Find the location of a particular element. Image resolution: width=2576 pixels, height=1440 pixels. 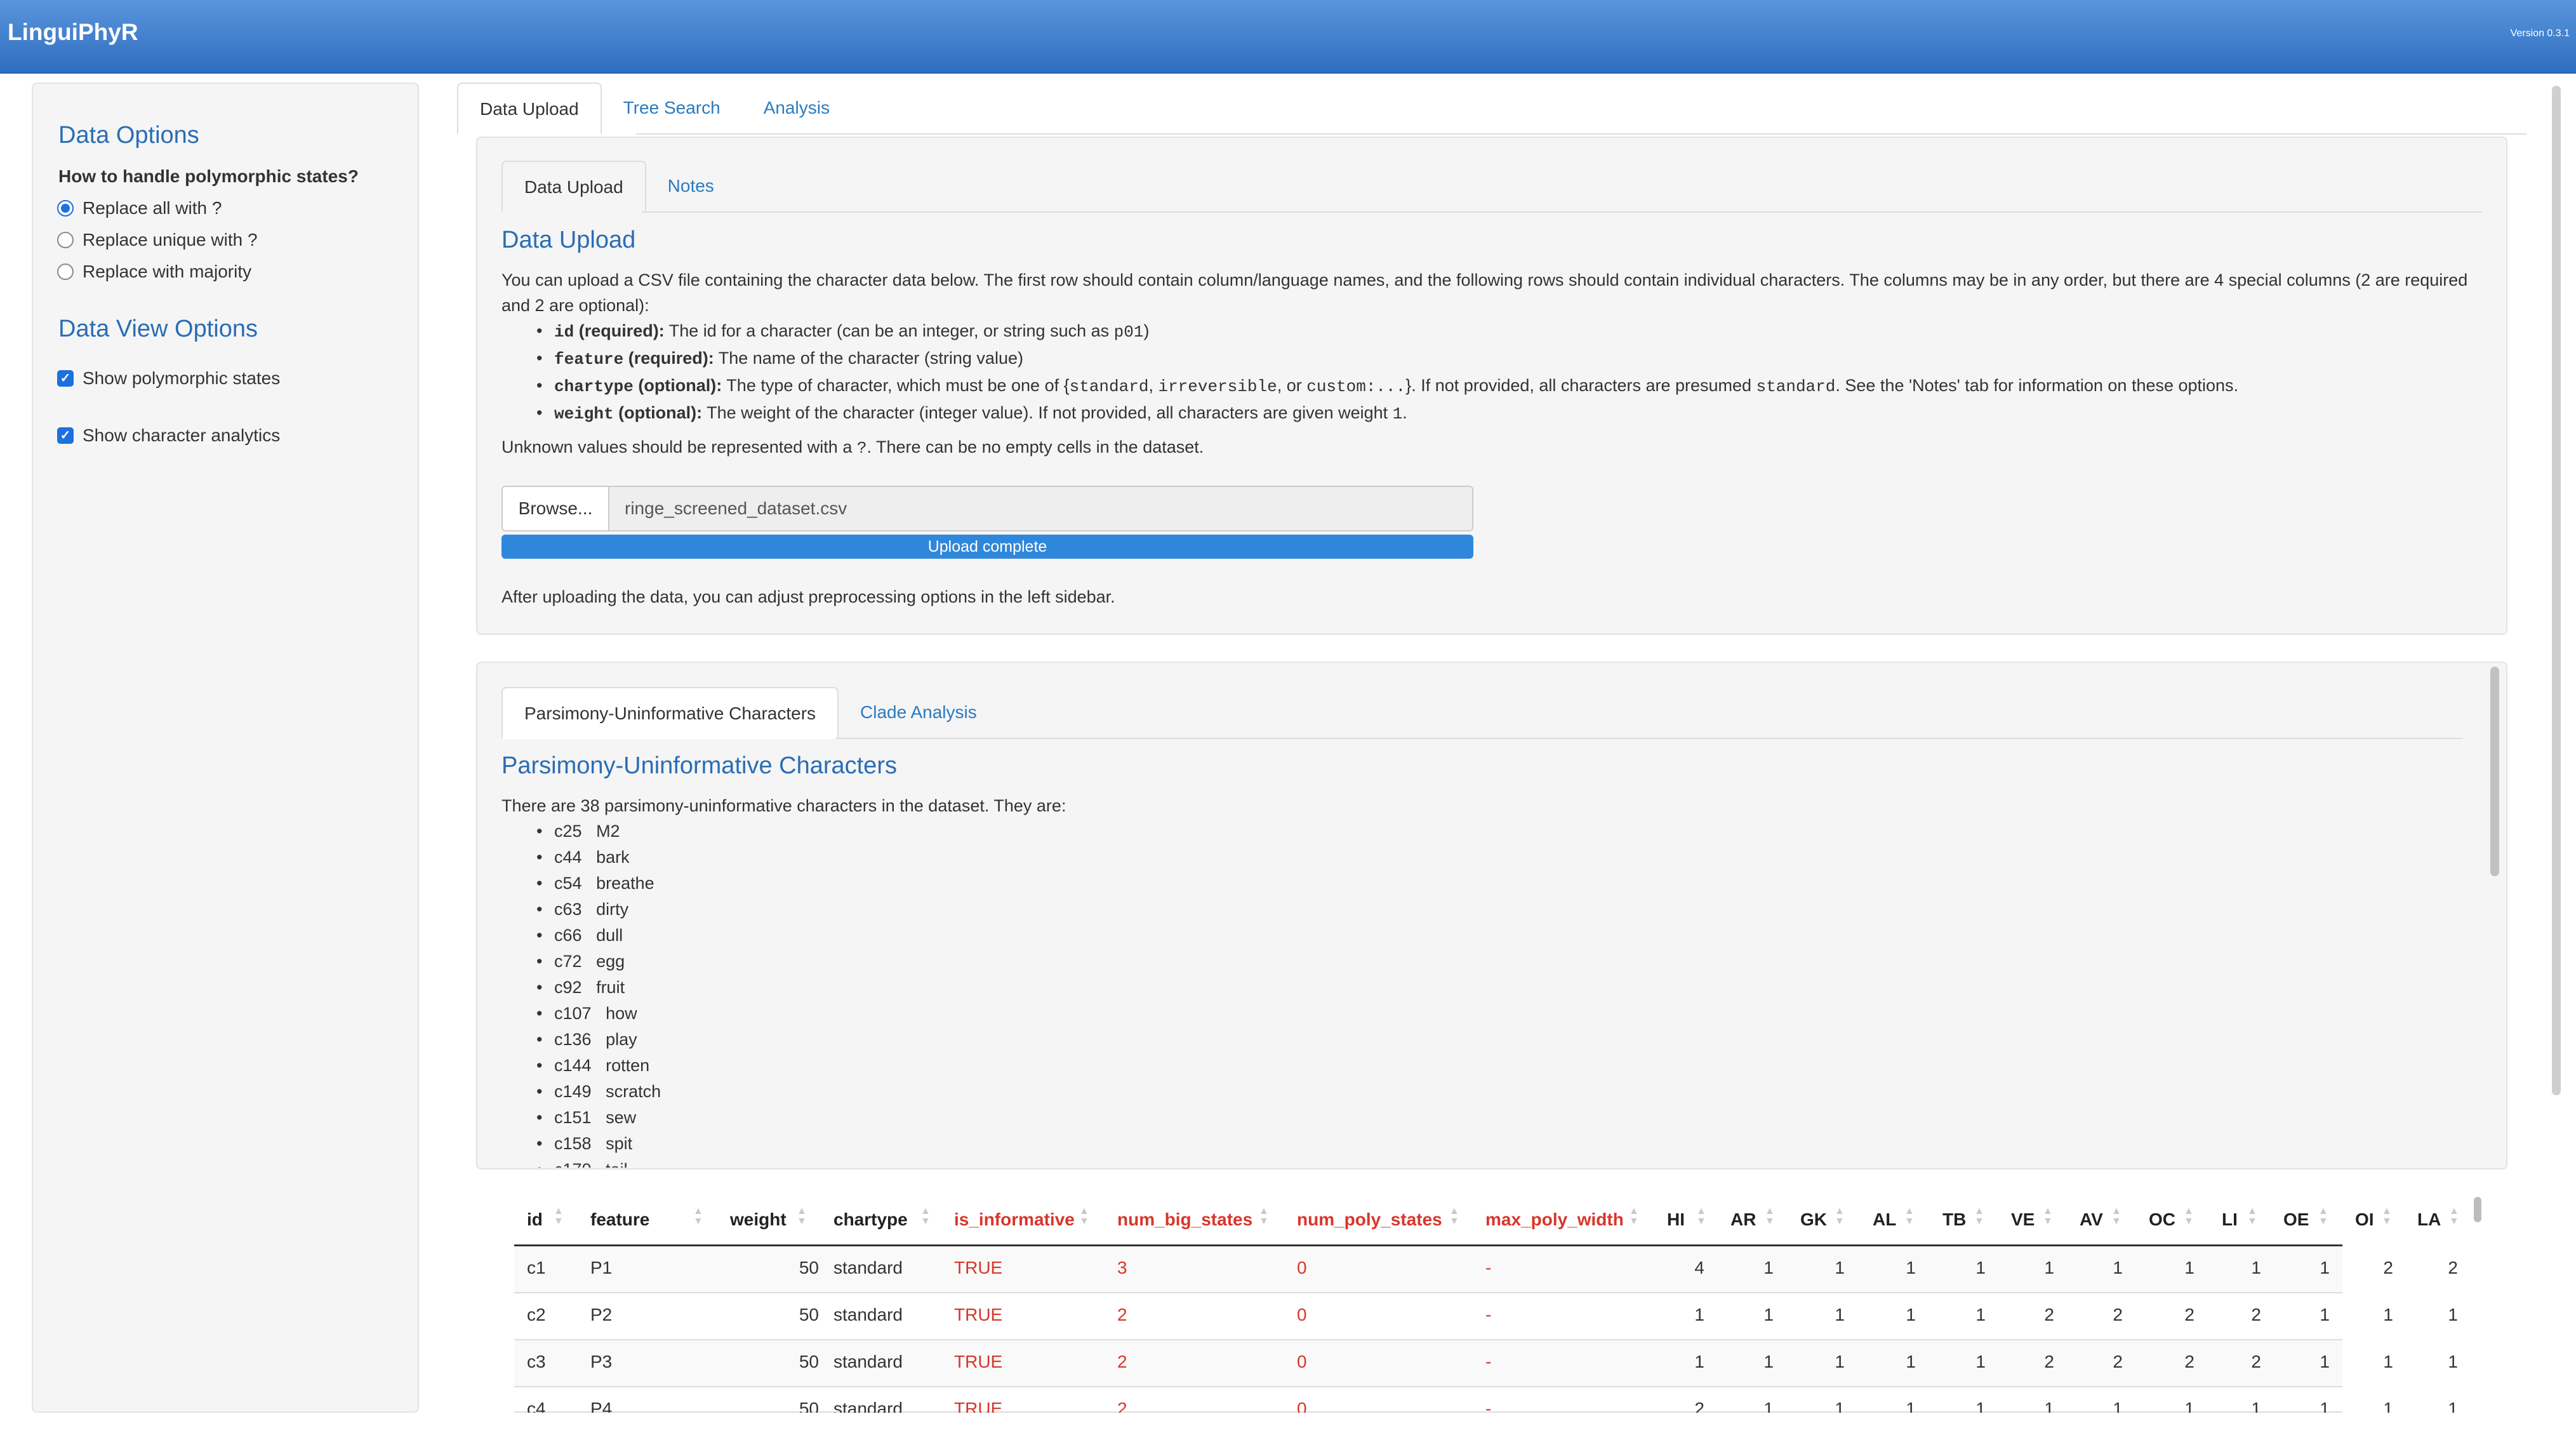

list-item: c92 fruit is located at coordinates (1171, 988).